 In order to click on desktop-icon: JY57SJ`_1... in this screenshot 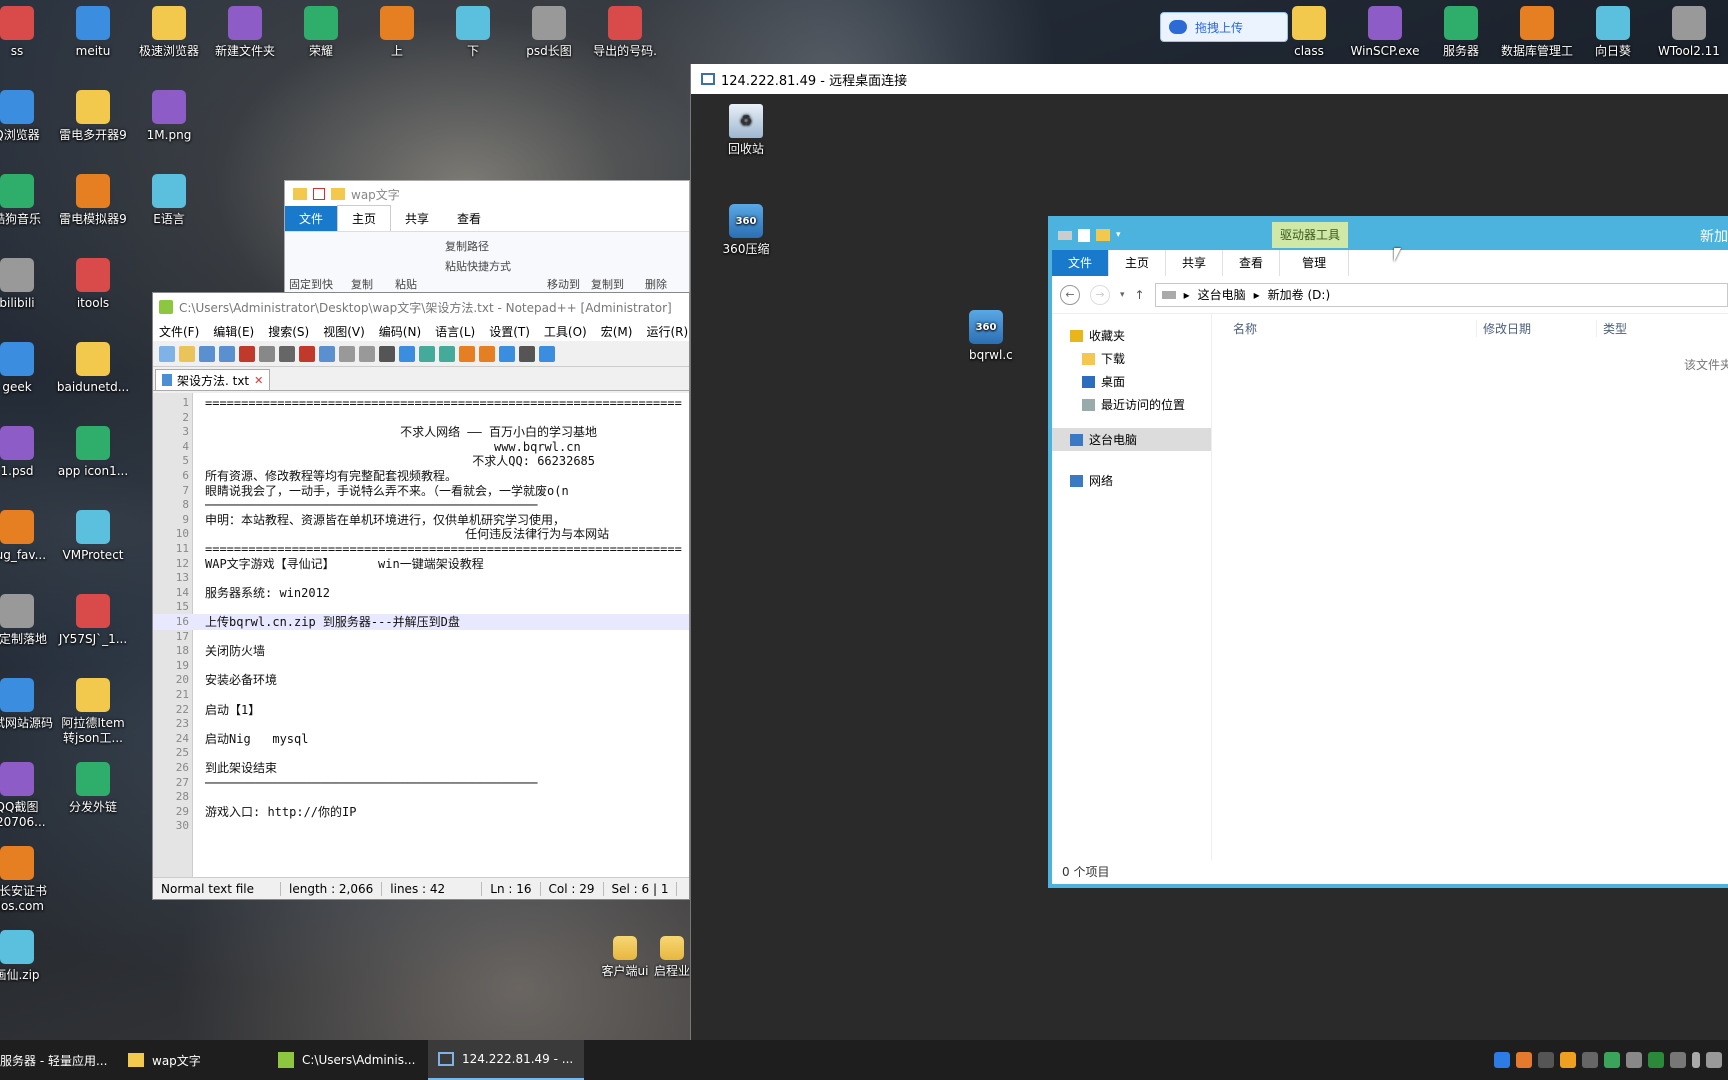, I will do `click(93, 620)`.